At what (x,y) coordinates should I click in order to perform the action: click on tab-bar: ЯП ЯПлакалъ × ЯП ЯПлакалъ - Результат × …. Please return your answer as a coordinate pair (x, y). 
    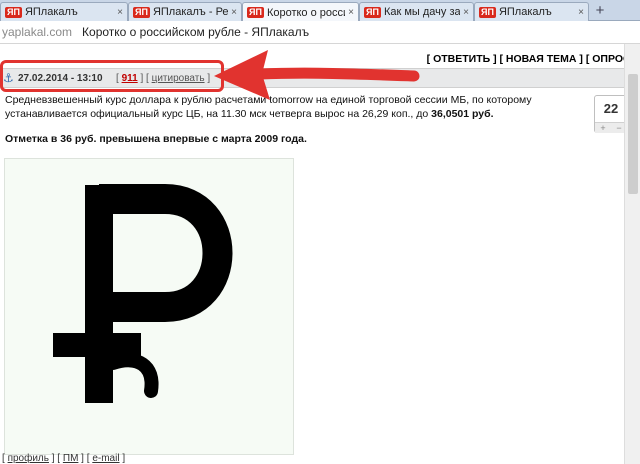
    Looking at the image, I should click on (320, 11).